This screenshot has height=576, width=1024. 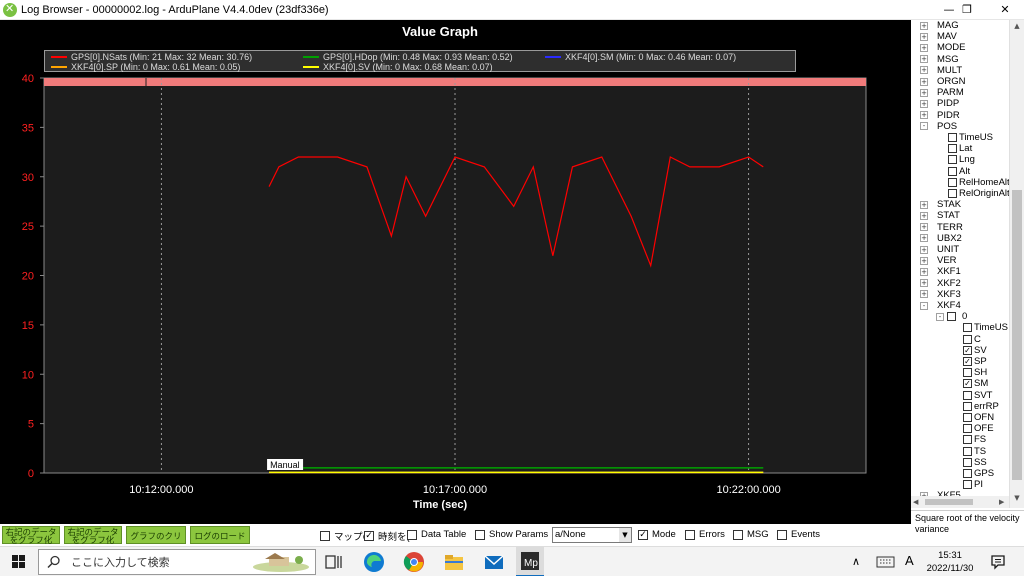 I want to click on time-checkbox: ✓, so click(x=369, y=536).